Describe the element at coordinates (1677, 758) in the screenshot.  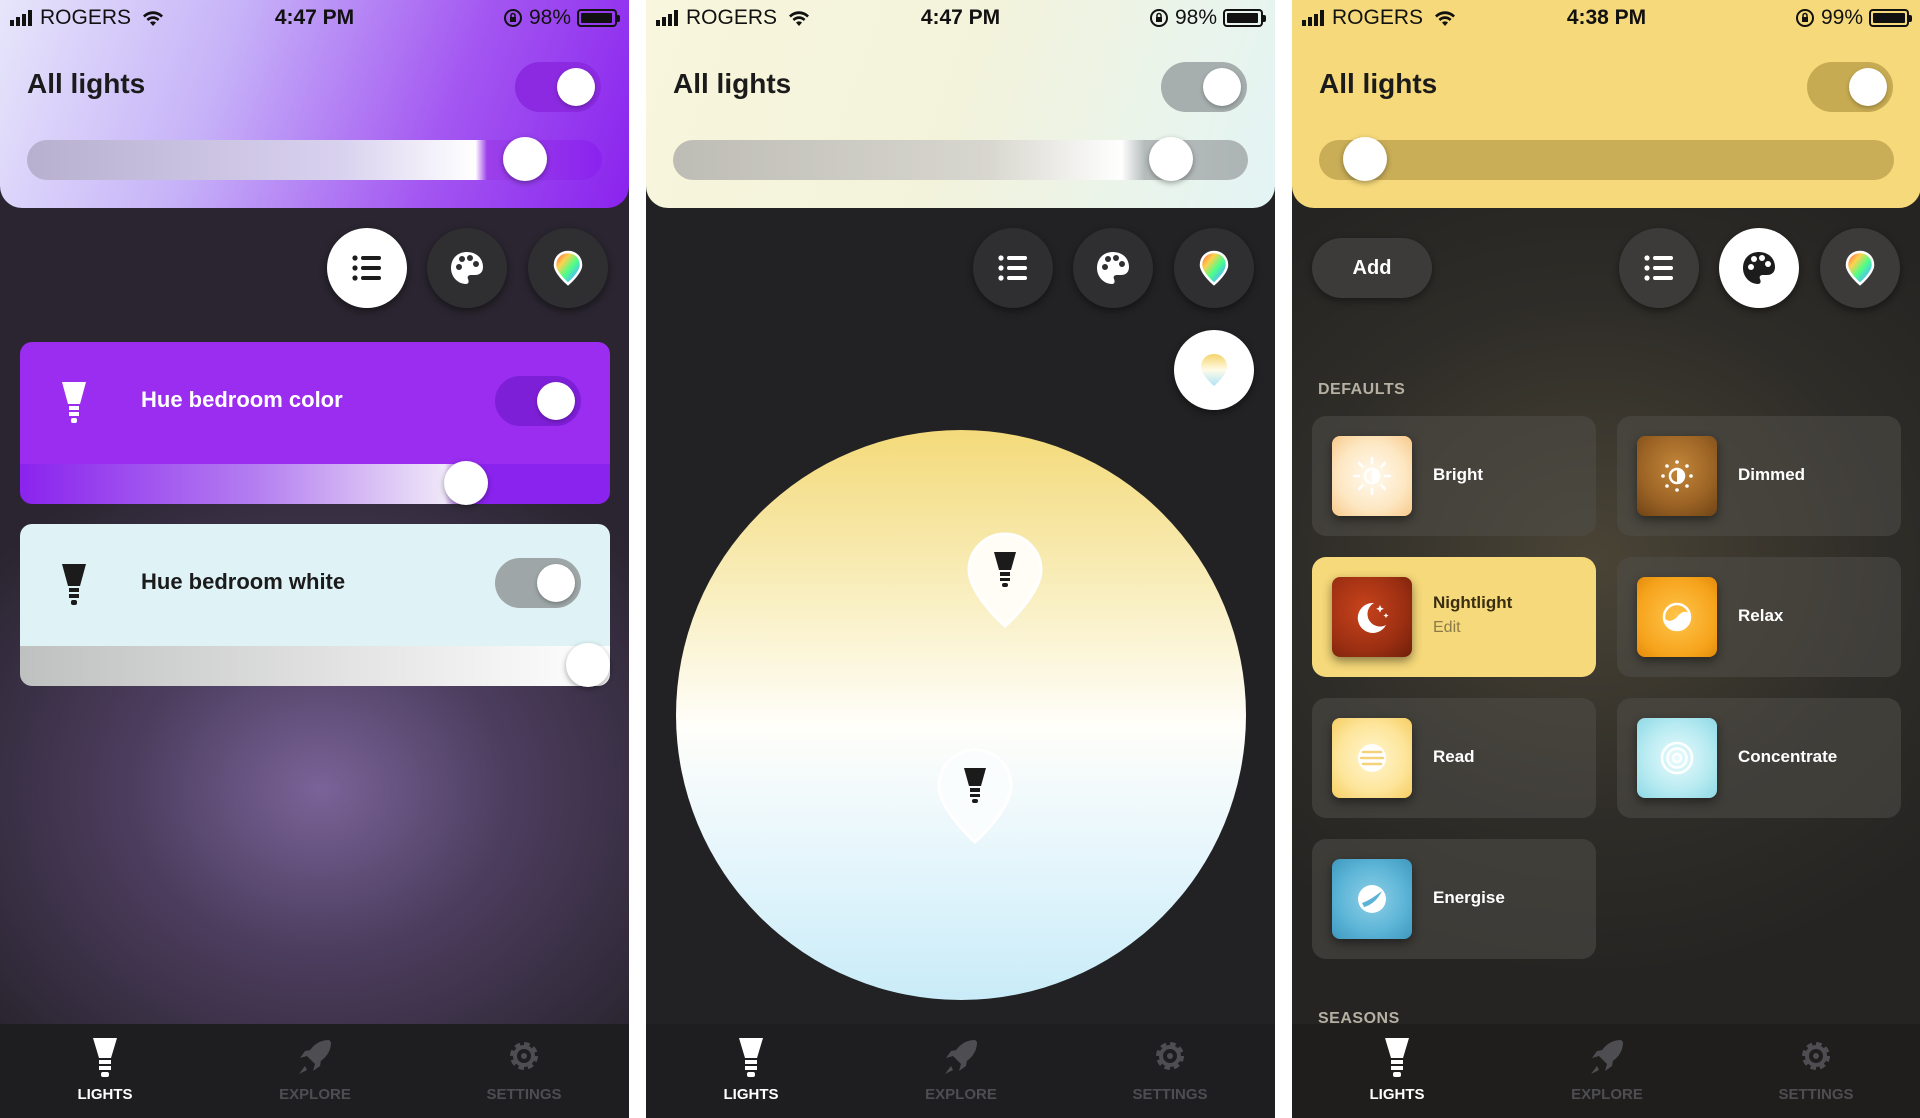
I see `target-icon` at that location.